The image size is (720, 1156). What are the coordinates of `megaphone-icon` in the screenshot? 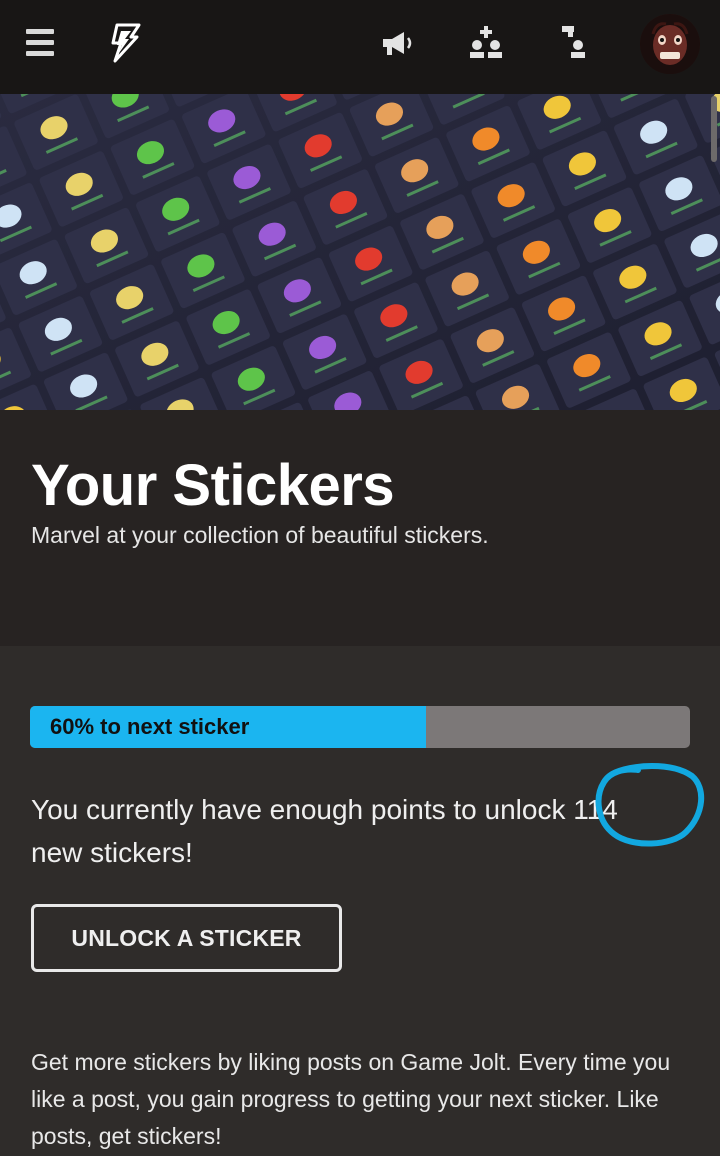 It's located at (398, 43).